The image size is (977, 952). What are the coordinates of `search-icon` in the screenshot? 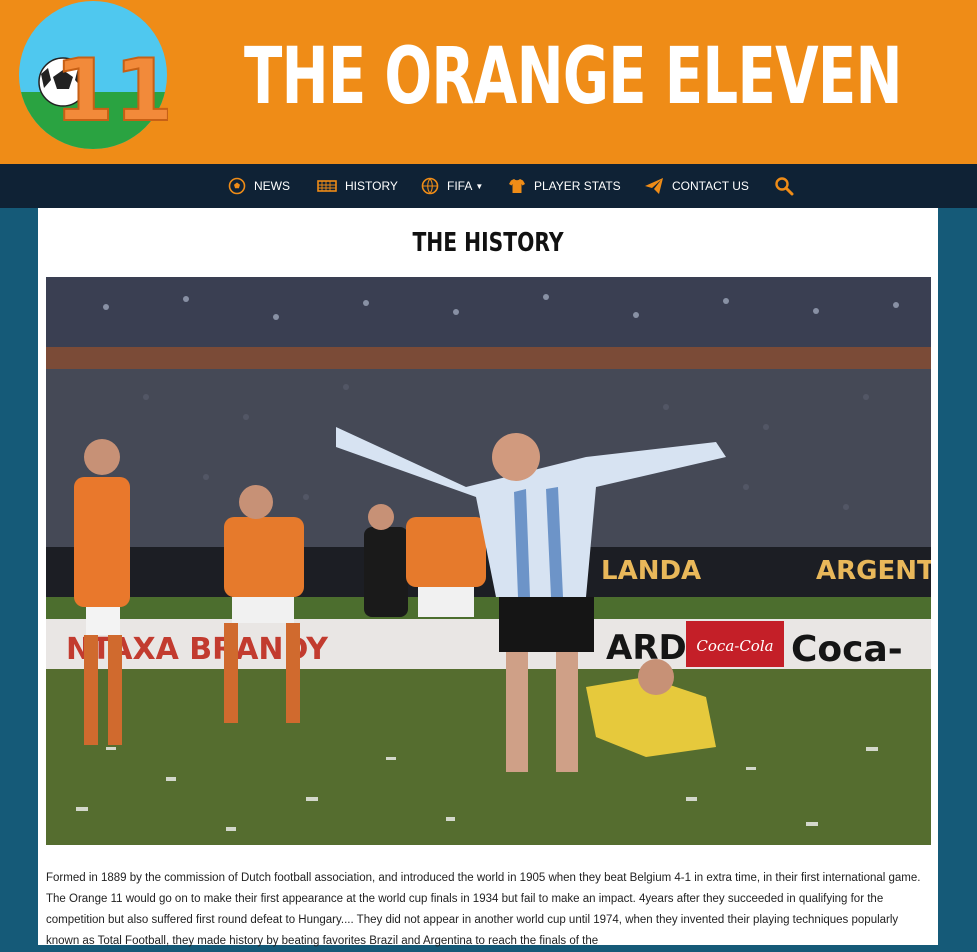 It's located at (784, 186).